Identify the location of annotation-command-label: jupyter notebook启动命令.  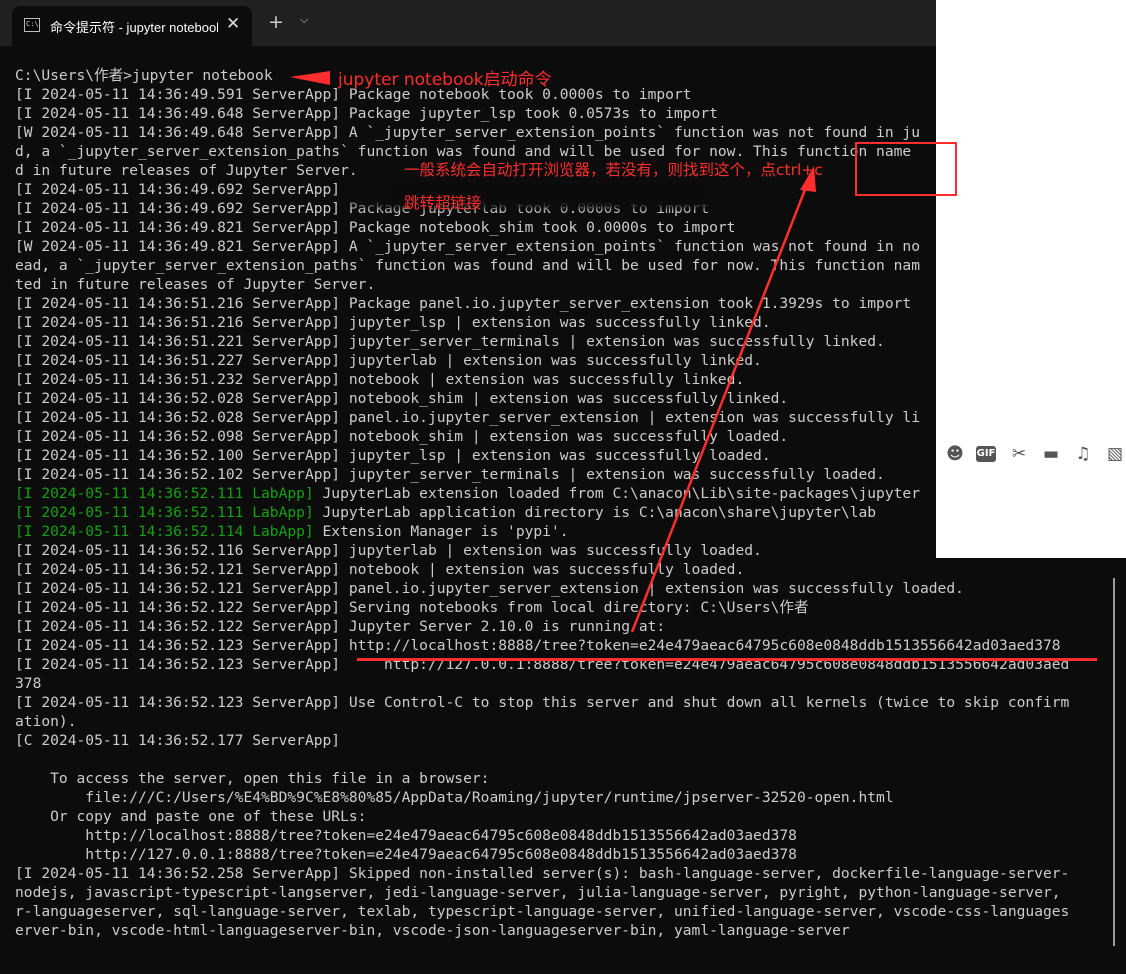
(445, 80).